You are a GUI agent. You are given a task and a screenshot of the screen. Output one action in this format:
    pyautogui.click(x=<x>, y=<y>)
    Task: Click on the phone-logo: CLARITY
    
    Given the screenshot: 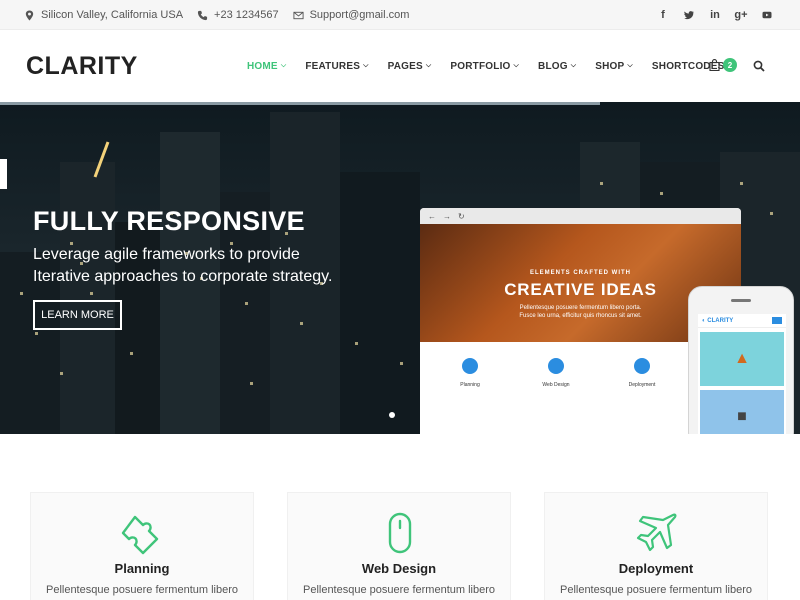 What is the action you would take?
    pyautogui.click(x=720, y=320)
    